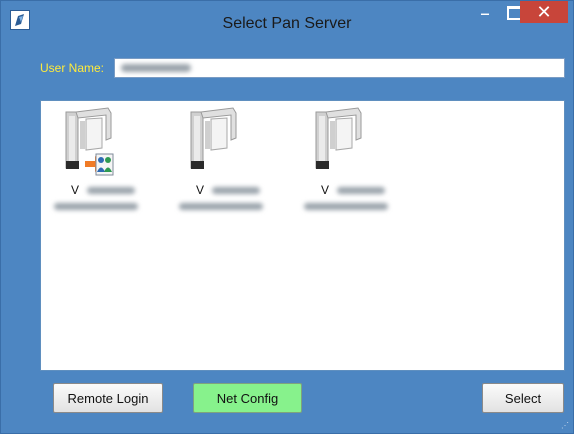  I want to click on net-config-button: Net Config, so click(247, 398).